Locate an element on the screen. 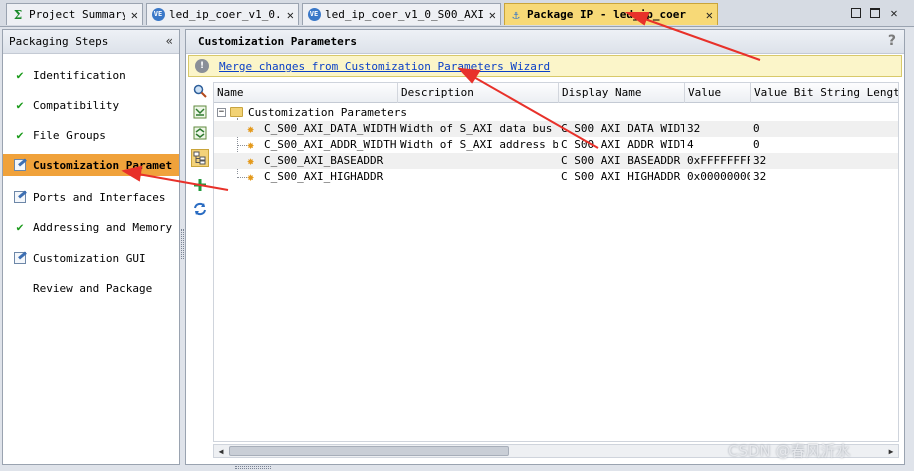 This screenshot has height=471, width=914. step-review-and-package: Review and Package is located at coordinates (91, 288).